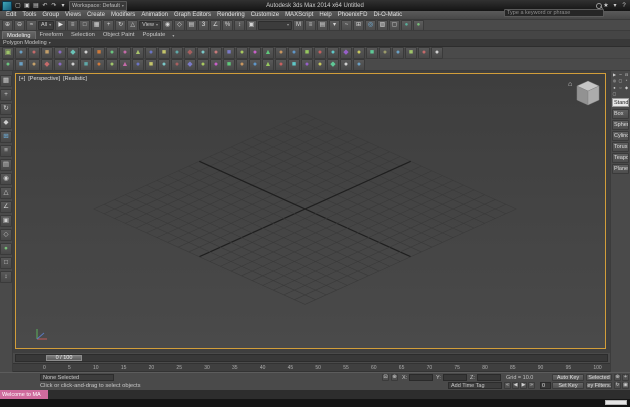 Image resolution: width=630 pixels, height=407 pixels. I want to click on align-icon: ≡, so click(310, 25).